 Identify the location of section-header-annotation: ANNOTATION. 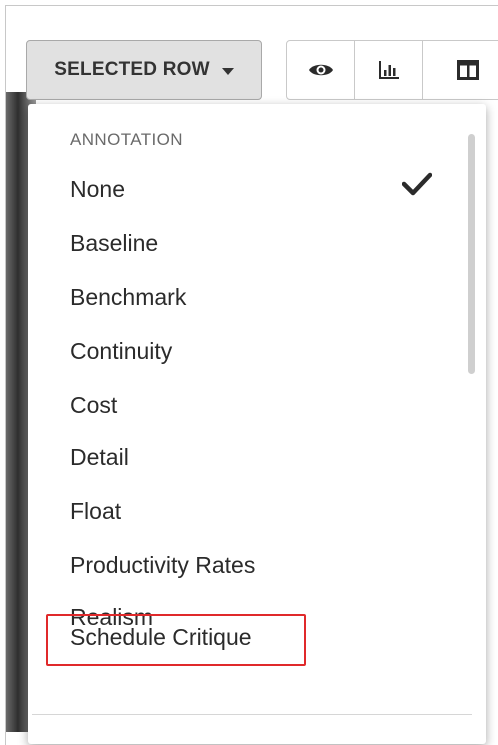
(126, 139).